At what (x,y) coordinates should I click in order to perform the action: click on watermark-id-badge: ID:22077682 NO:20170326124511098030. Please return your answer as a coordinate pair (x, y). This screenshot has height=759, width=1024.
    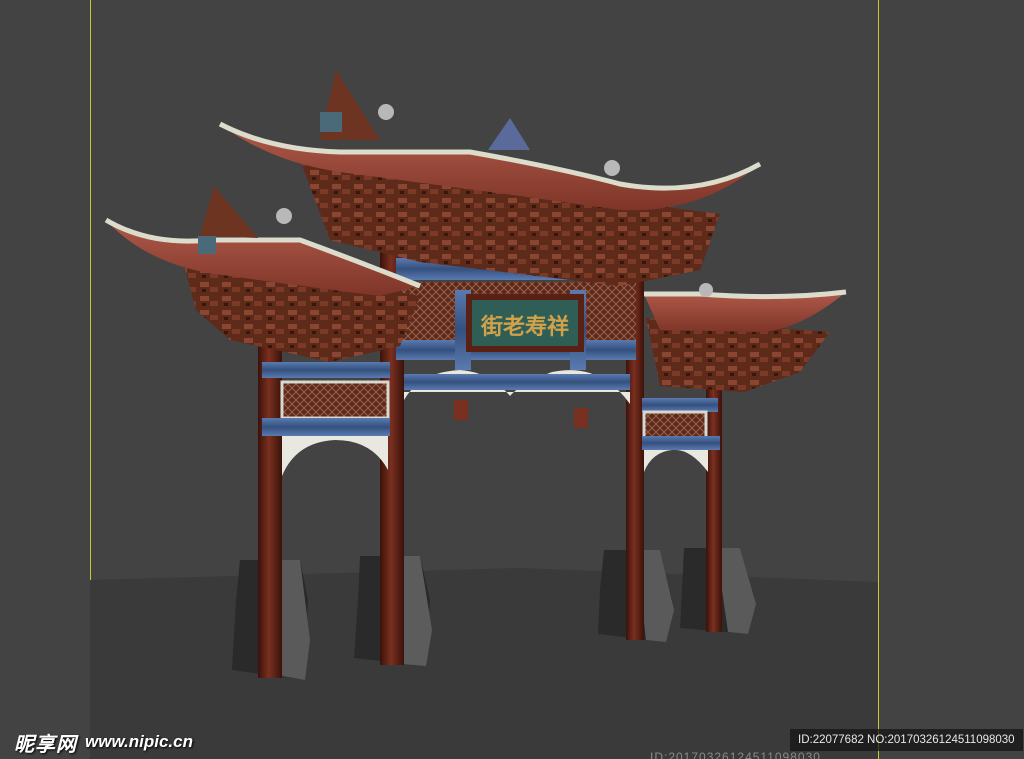
    Looking at the image, I should click on (906, 740).